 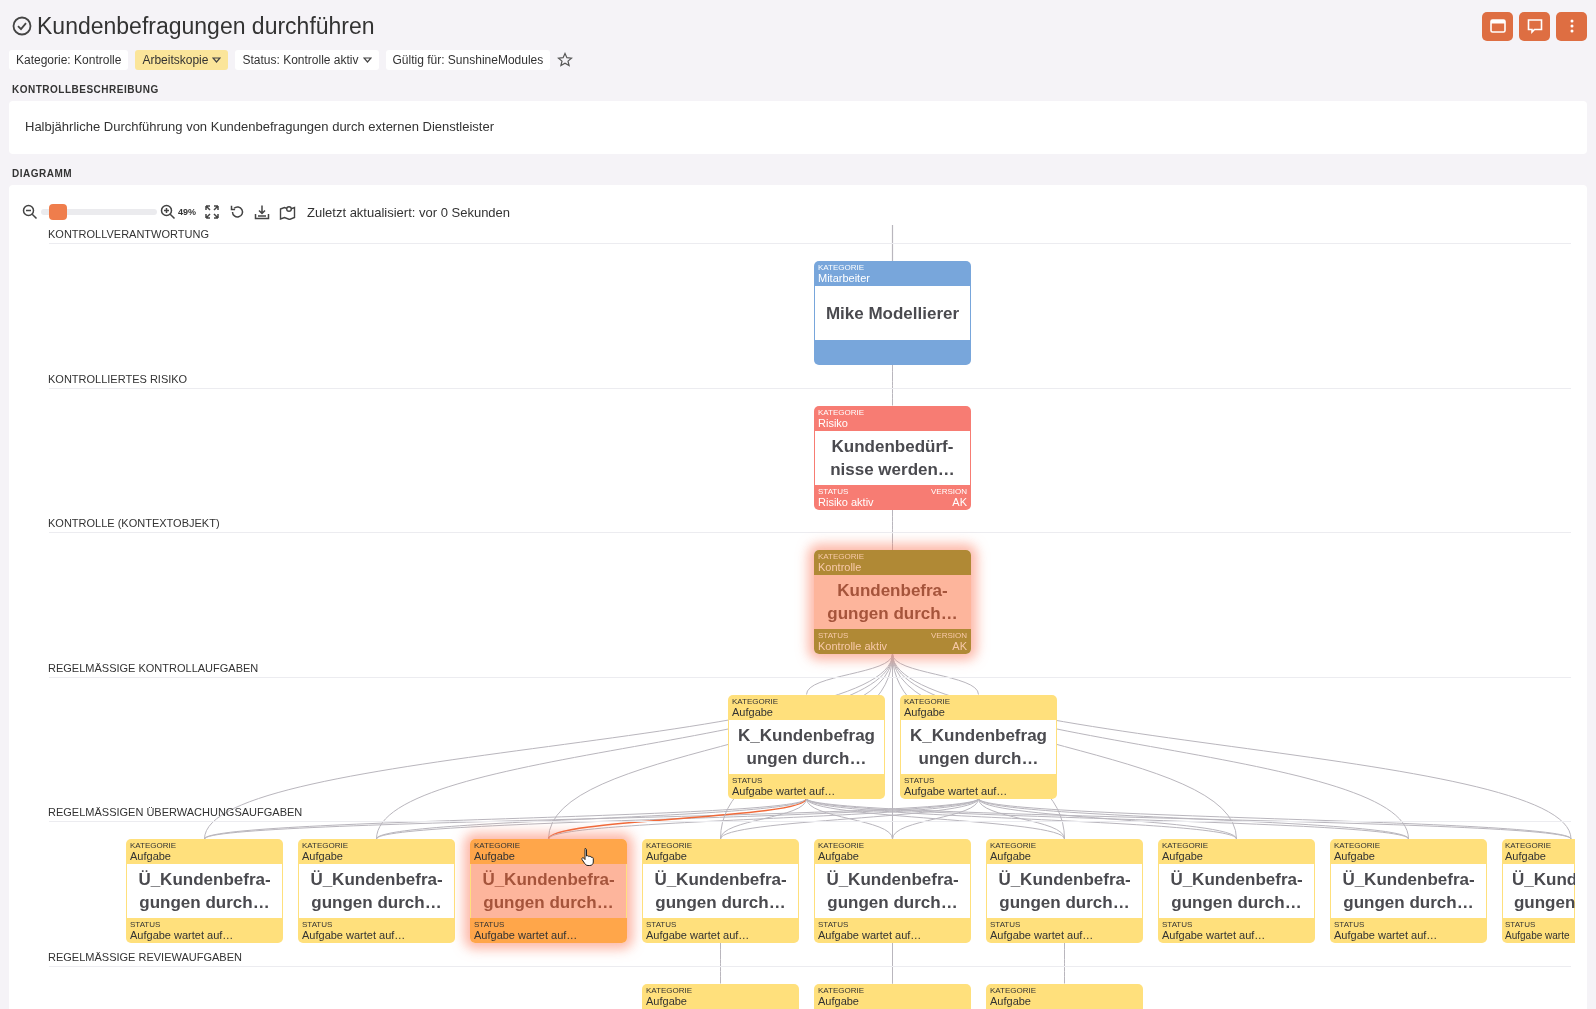 I want to click on download-icon, so click(x=262, y=212).